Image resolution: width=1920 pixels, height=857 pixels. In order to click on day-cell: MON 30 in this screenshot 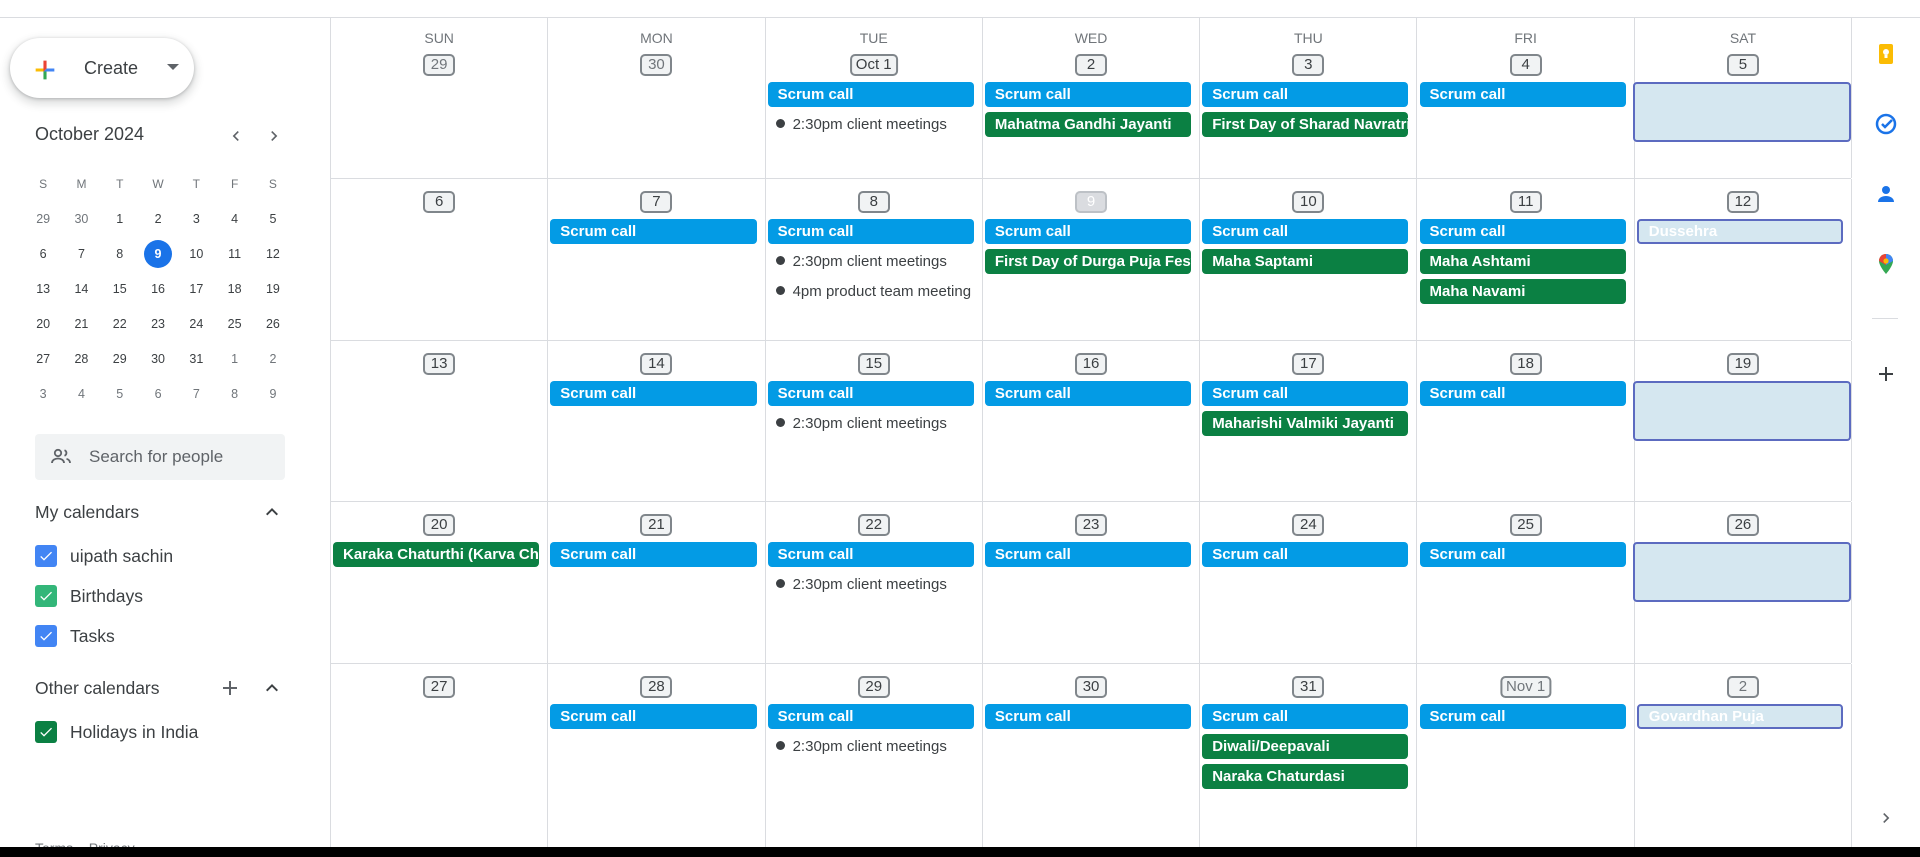, I will do `click(657, 98)`.